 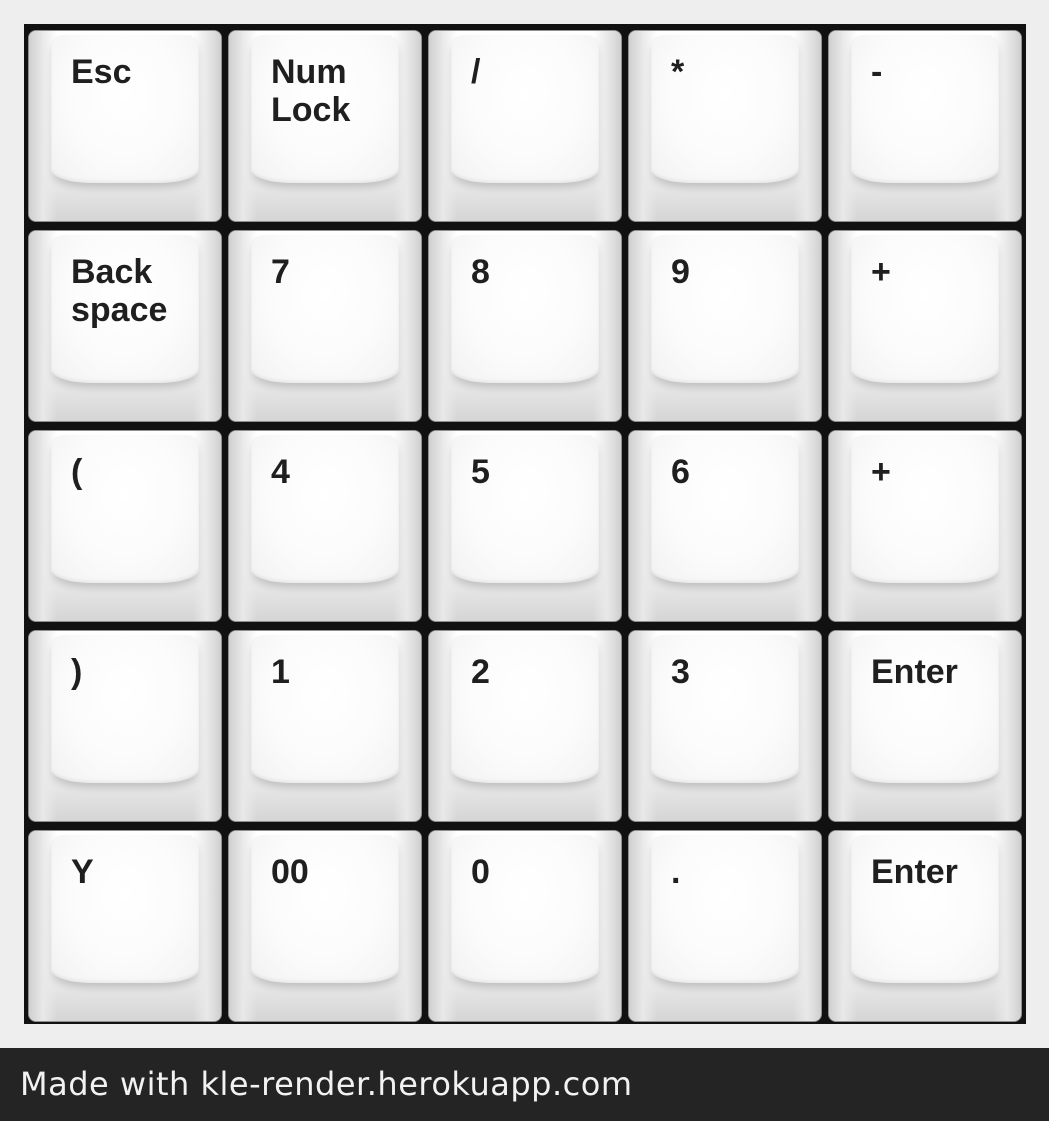 What do you see at coordinates (680, 472) in the screenshot?
I see `key-legend: 6` at bounding box center [680, 472].